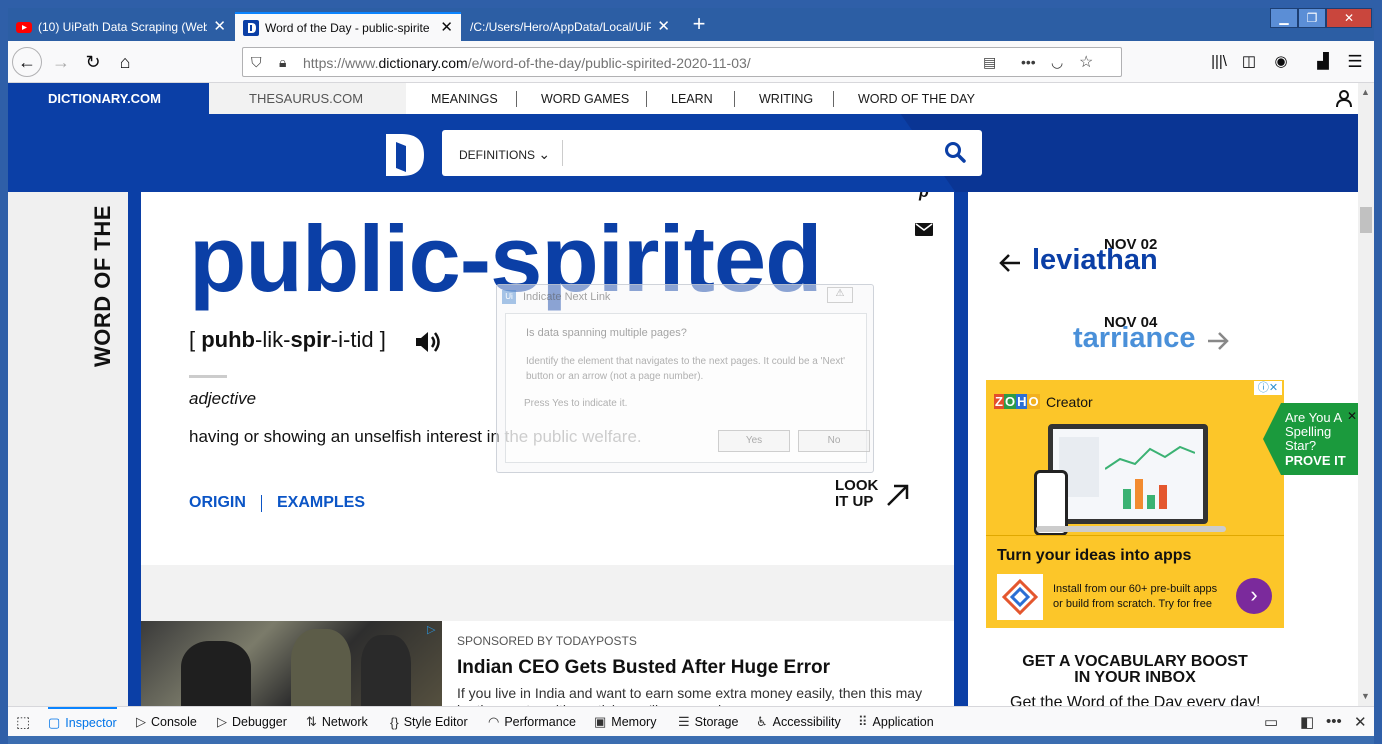 The image size is (1382, 744). I want to click on devtools-tab-storage: ☰ Storage, so click(708, 722).